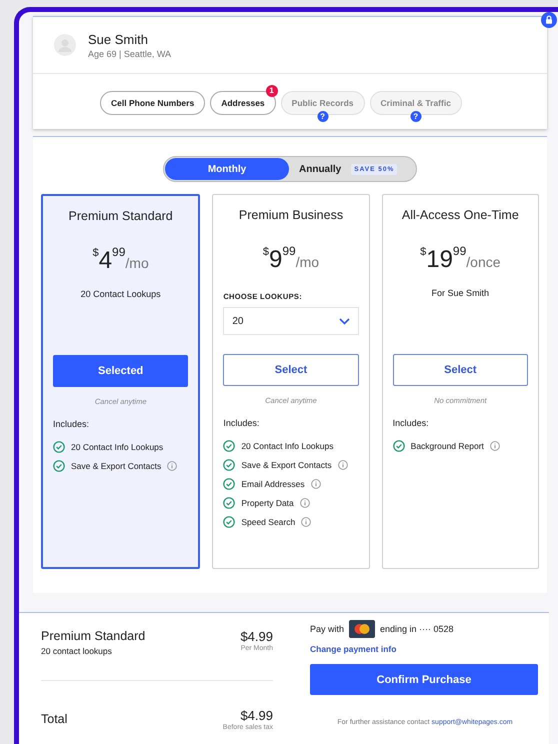  What do you see at coordinates (327, 629) in the screenshot?
I see `pay-with-label: Pay with` at bounding box center [327, 629].